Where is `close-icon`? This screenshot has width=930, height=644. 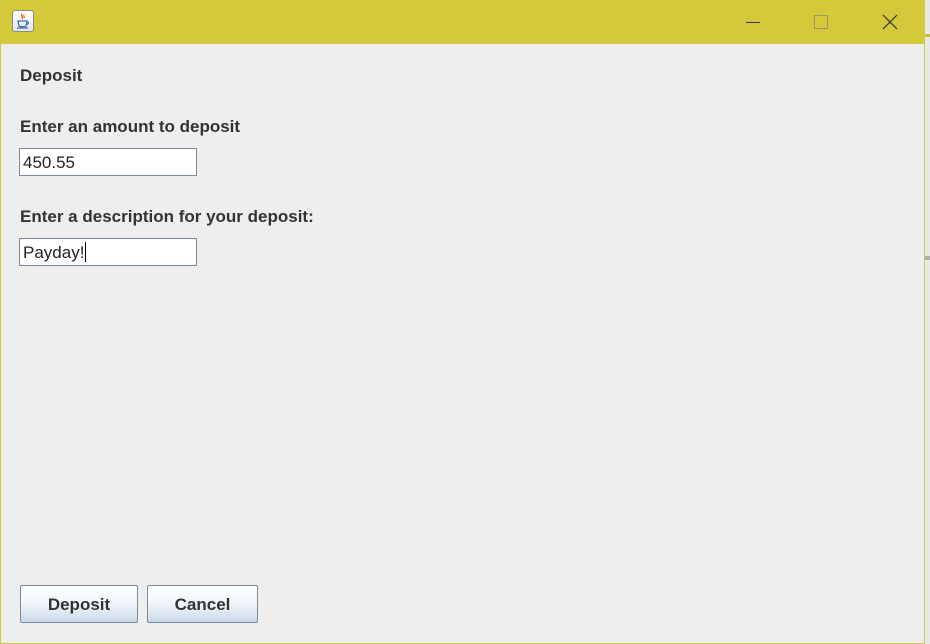
close-icon is located at coordinates (890, 22).